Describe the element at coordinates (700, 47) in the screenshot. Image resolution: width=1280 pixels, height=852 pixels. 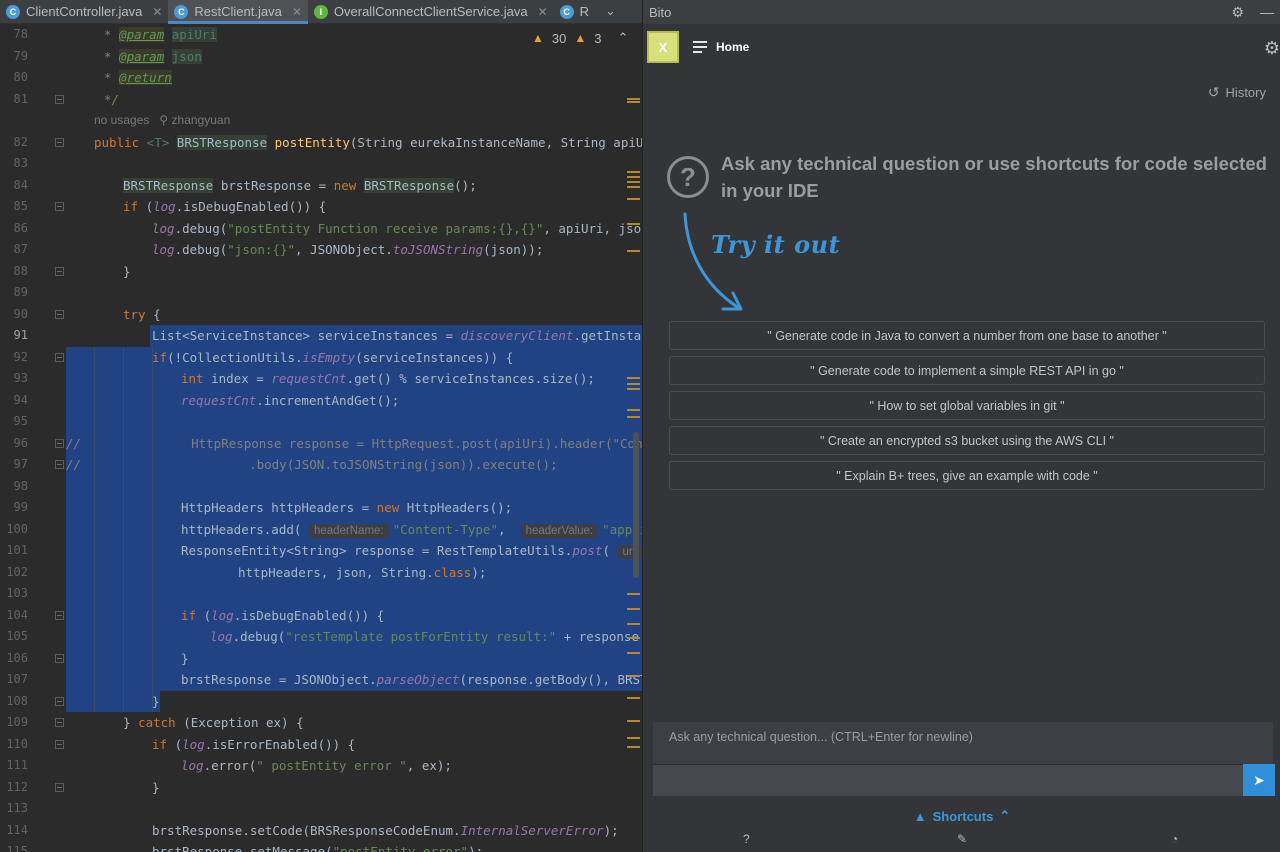
I see `menu-icon` at that location.